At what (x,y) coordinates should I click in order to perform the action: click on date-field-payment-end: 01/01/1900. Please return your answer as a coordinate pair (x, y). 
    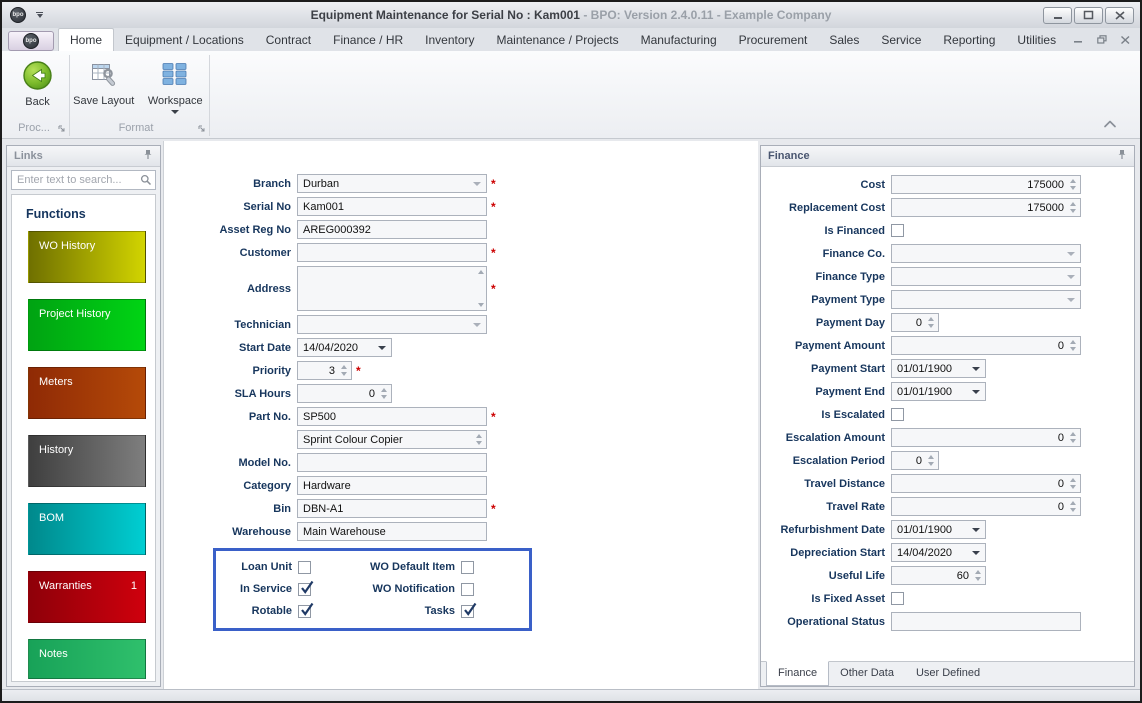
    Looking at the image, I should click on (938, 391).